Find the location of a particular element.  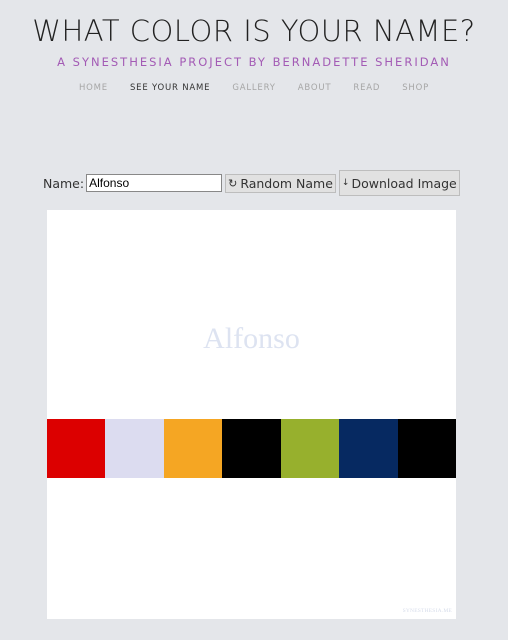

nav-item-about: ABOUT is located at coordinates (315, 88).